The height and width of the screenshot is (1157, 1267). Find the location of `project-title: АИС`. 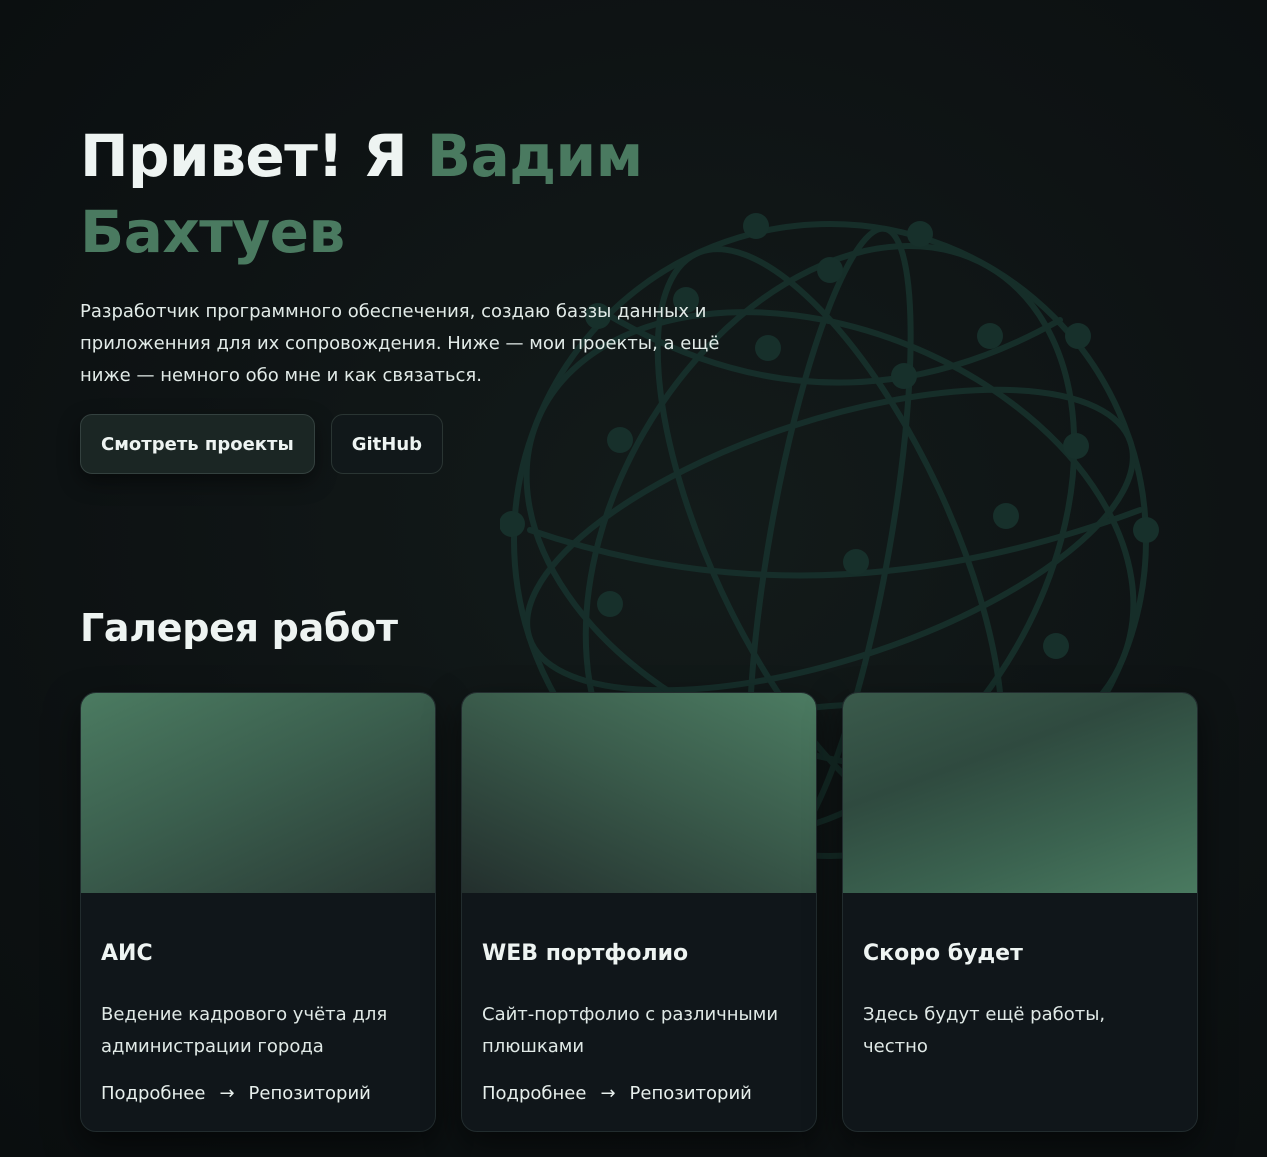

project-title: АИС is located at coordinates (127, 953).